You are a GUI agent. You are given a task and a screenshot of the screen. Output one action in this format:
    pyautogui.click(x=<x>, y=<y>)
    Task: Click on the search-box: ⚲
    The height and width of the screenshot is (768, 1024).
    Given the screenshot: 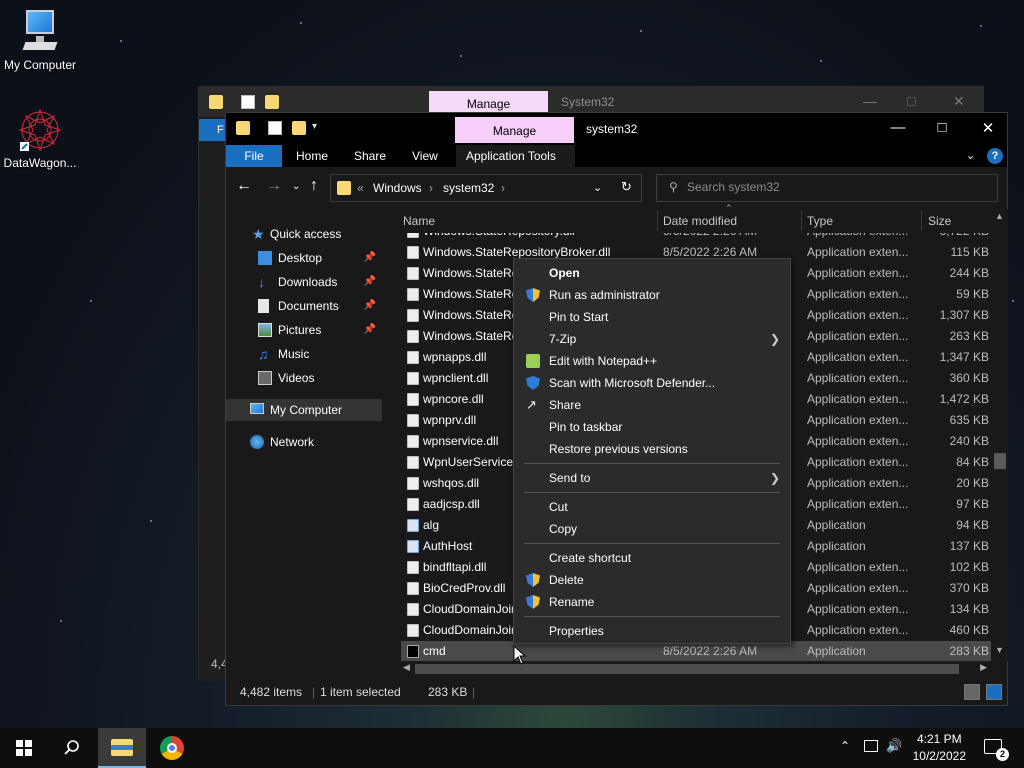 What is the action you would take?
    pyautogui.click(x=827, y=188)
    